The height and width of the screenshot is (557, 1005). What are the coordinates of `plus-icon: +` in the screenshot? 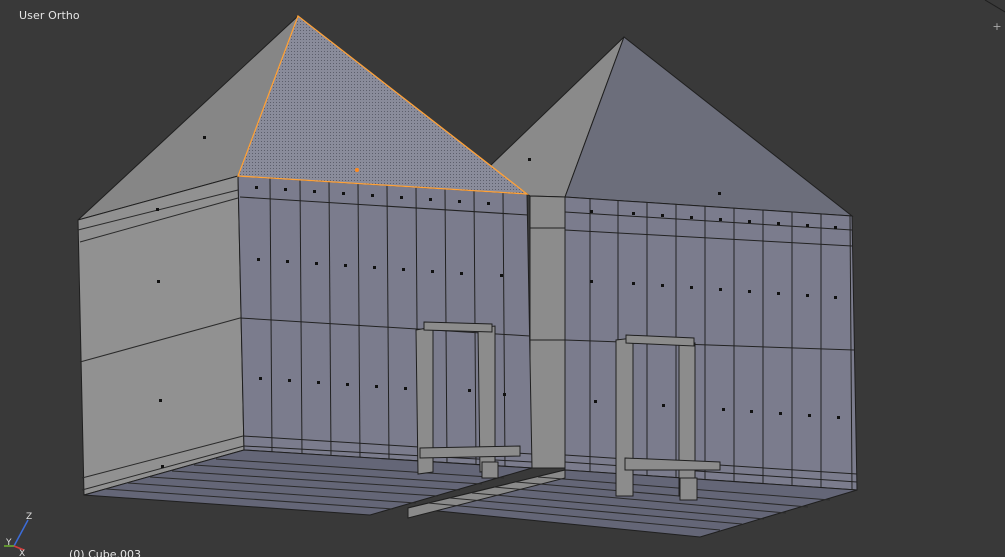 It's located at (997, 27).